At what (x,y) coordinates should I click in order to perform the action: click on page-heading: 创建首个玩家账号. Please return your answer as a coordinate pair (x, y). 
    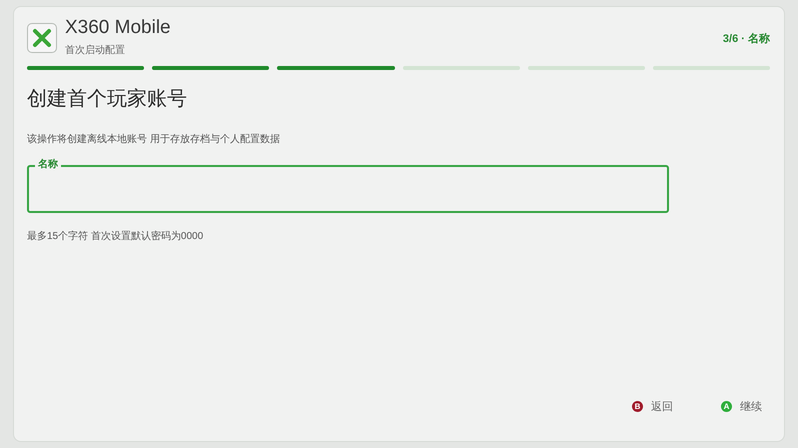
    Looking at the image, I should click on (107, 99).